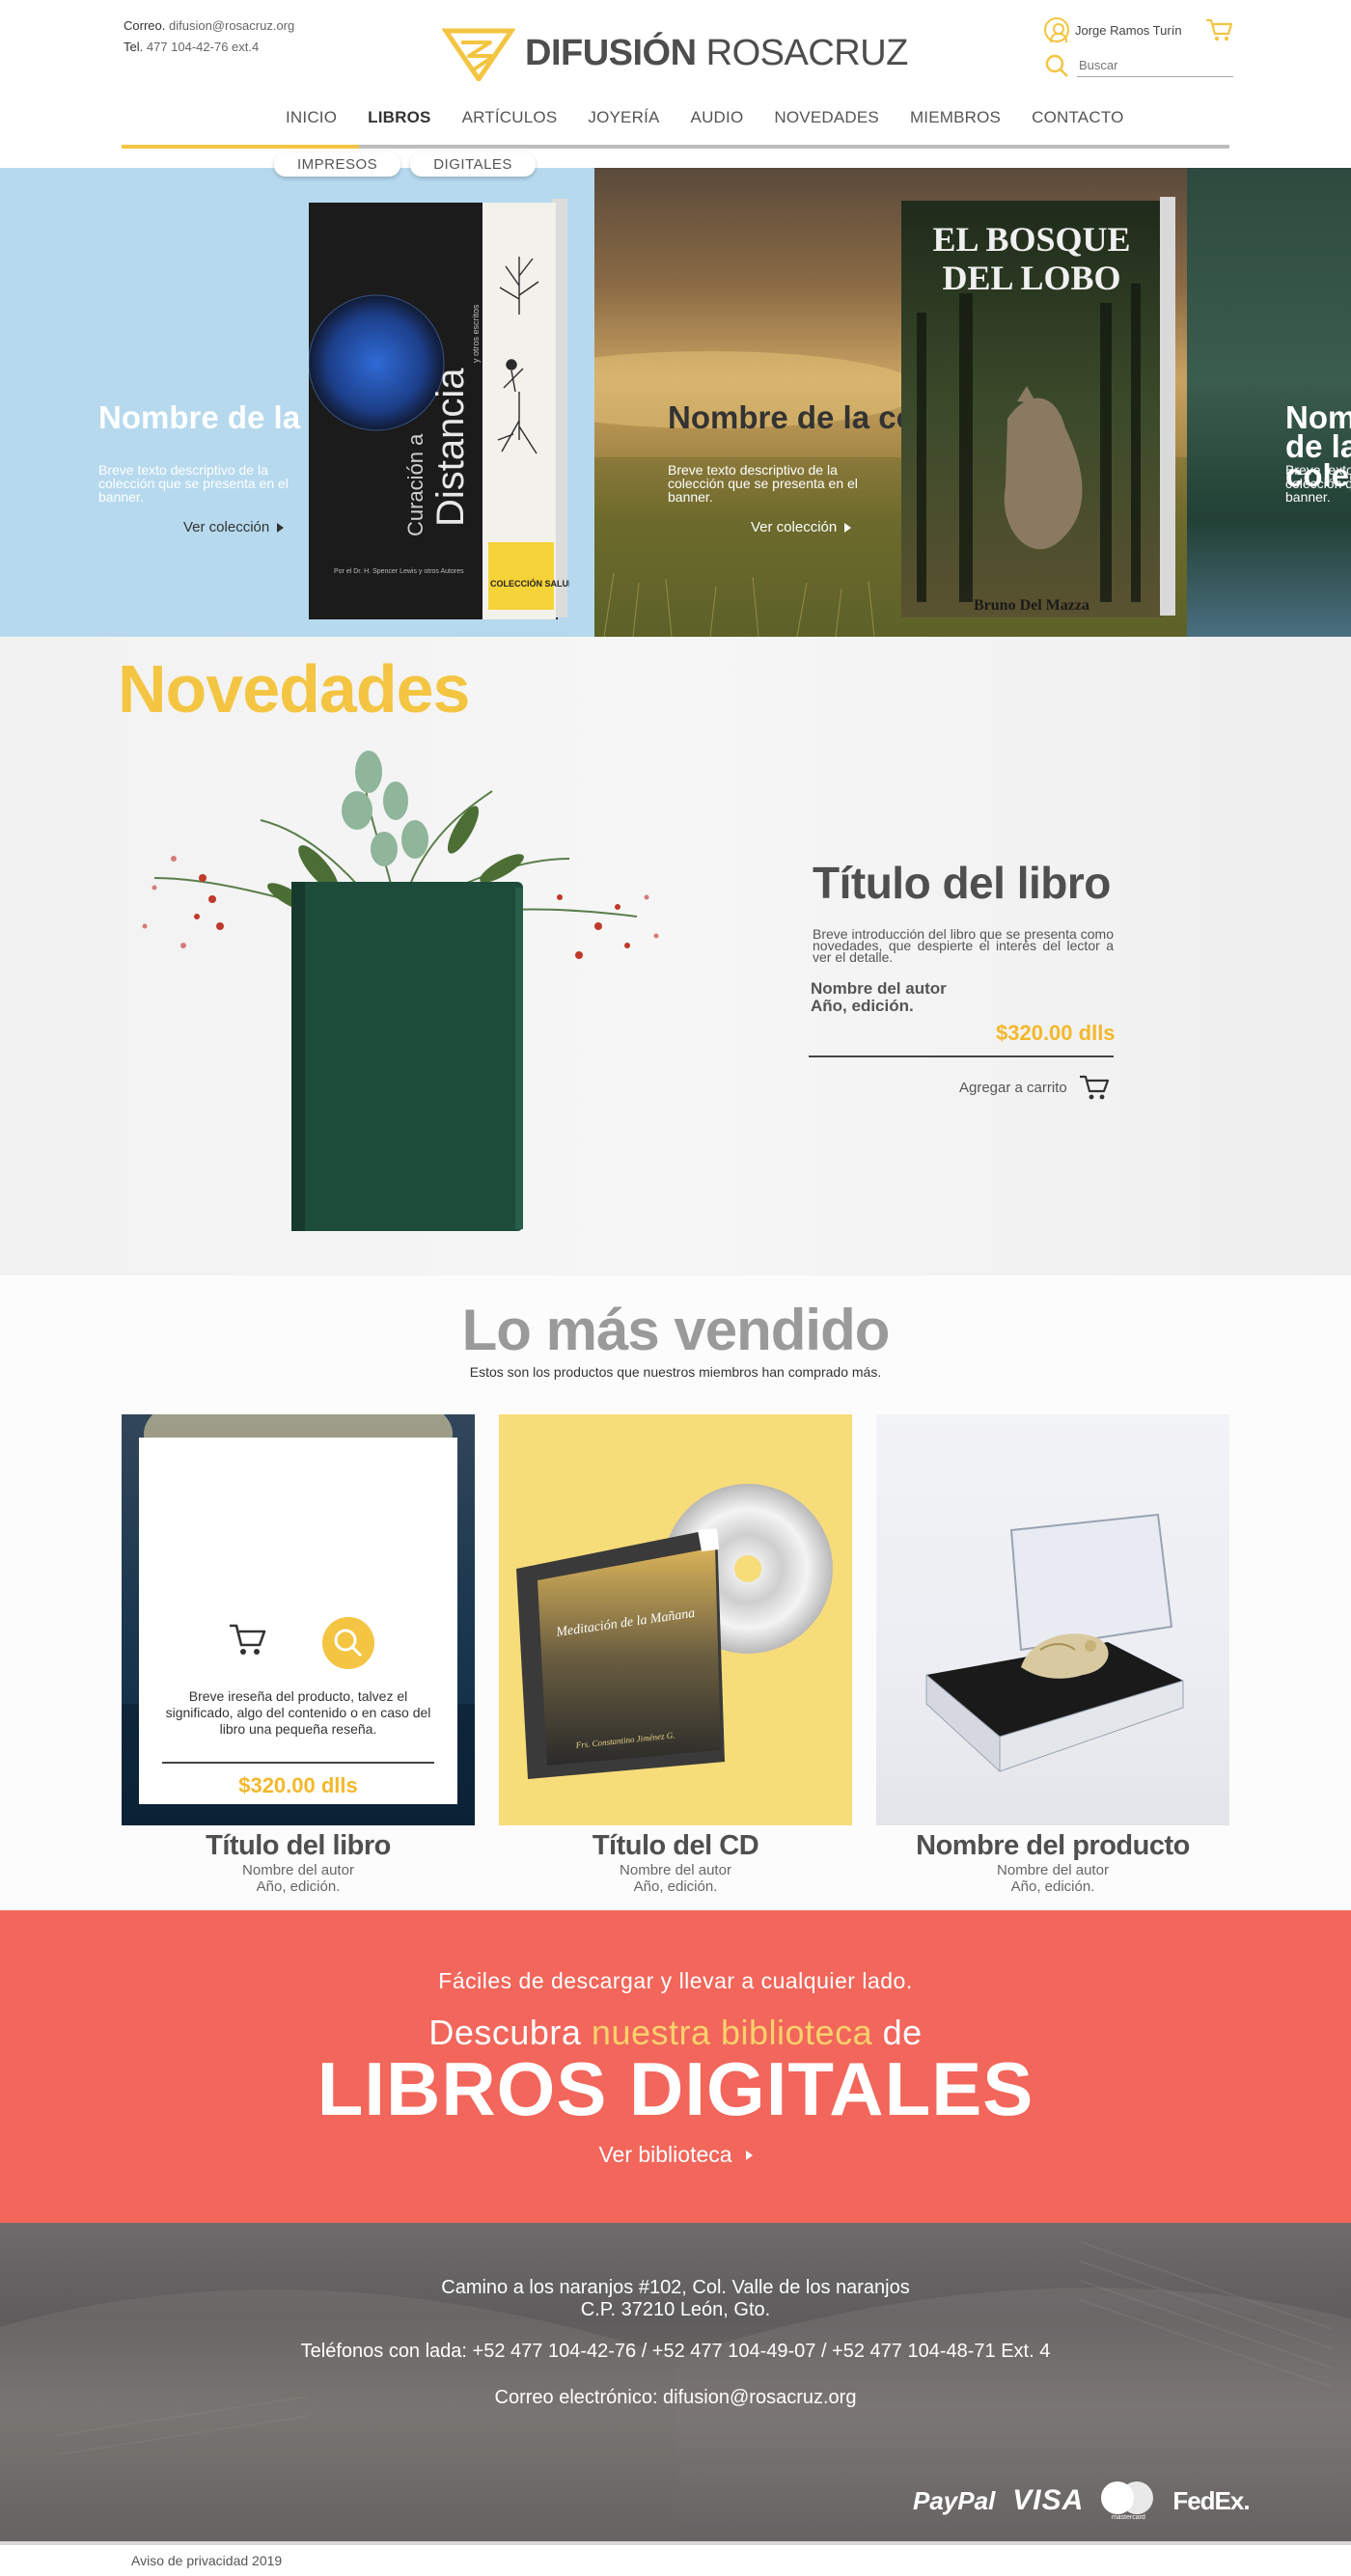 This screenshot has width=1351, height=2576. What do you see at coordinates (311, 118) in the screenshot?
I see `nav-item-inicio: INICIO` at bounding box center [311, 118].